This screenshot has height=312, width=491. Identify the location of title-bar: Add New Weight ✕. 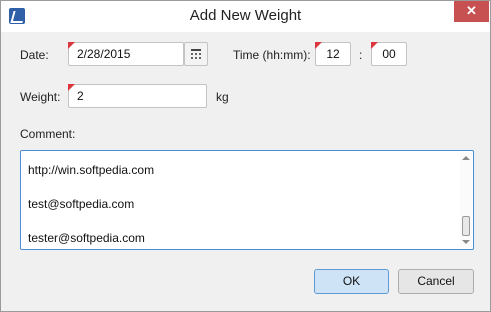
(245, 16).